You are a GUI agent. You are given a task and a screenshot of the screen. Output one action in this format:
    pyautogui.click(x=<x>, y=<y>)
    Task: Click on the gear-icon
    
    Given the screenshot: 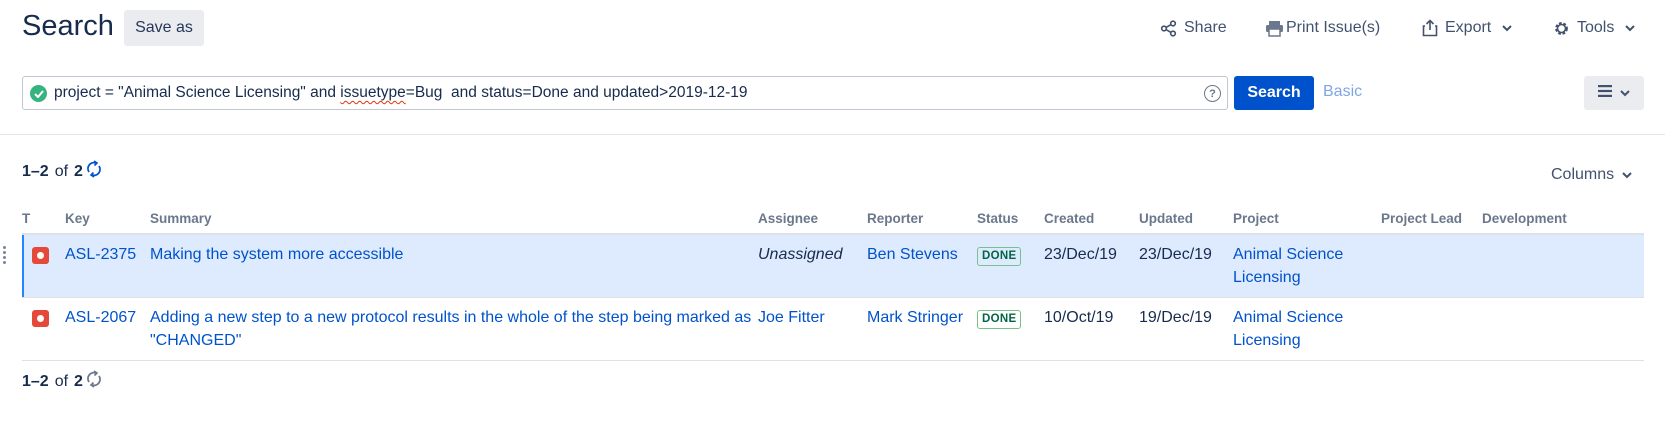 What is the action you would take?
    pyautogui.click(x=1561, y=28)
    